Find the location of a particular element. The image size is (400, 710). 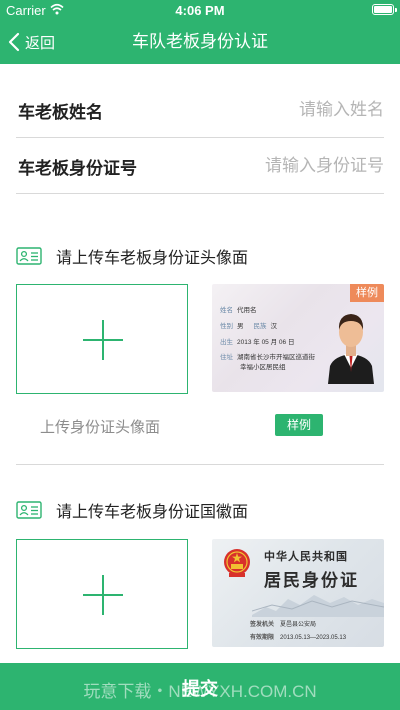

card-gender-field: 性别男民族汉 is located at coordinates (248, 326).